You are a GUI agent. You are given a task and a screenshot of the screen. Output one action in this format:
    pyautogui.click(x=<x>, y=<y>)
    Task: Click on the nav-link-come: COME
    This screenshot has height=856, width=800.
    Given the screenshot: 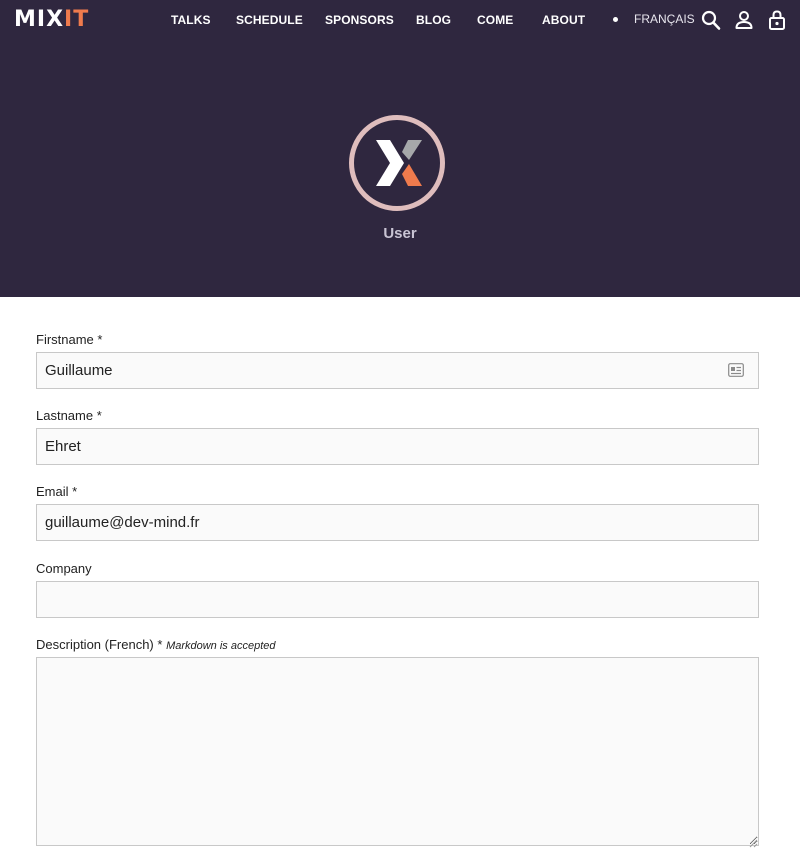 What is the action you would take?
    pyautogui.click(x=495, y=20)
    